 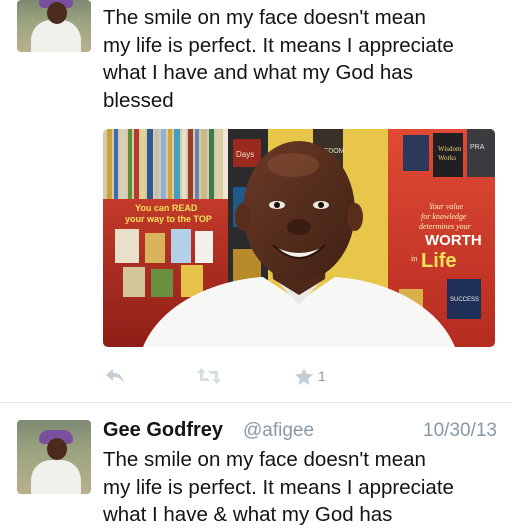 I want to click on svg-text: Days, so click(x=245, y=154).